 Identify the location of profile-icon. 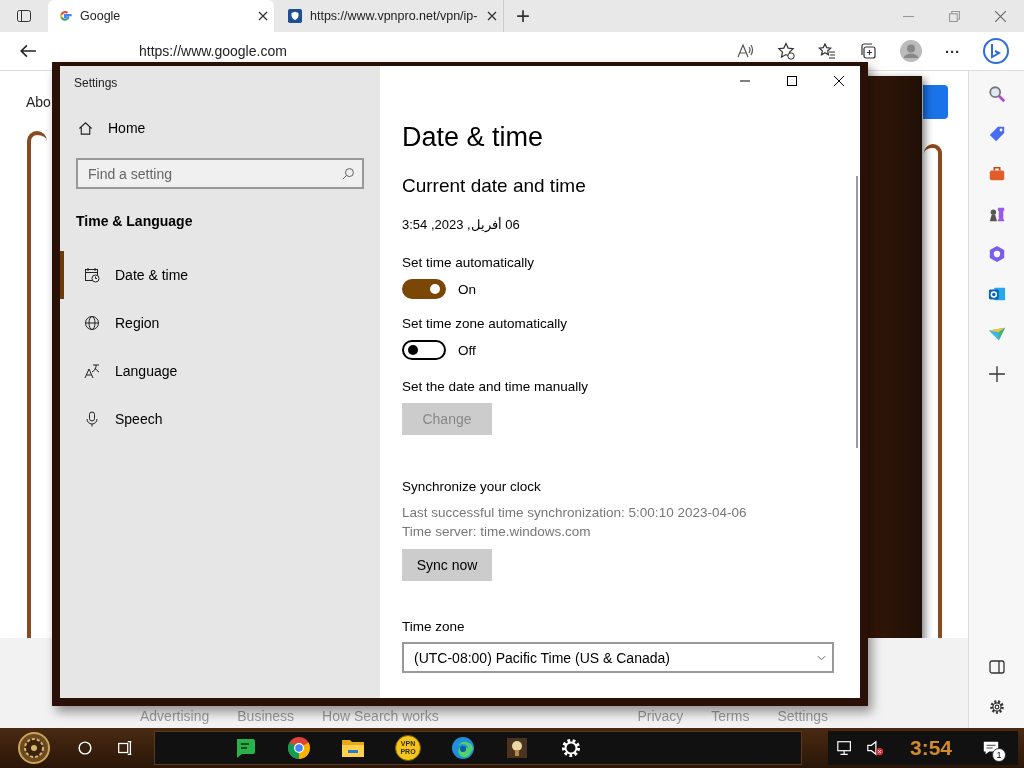
(911, 51).